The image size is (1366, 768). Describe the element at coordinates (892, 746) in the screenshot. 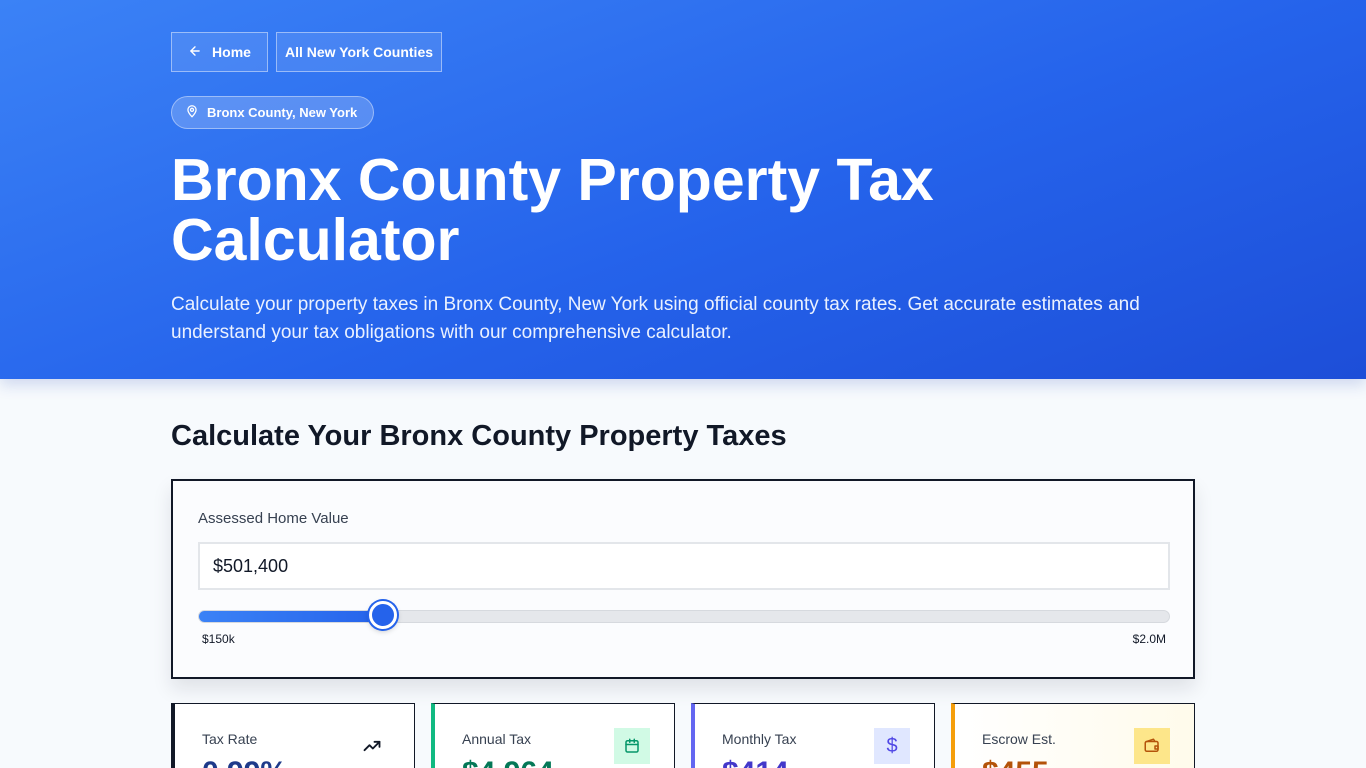

I see `dollar-icon: $` at that location.